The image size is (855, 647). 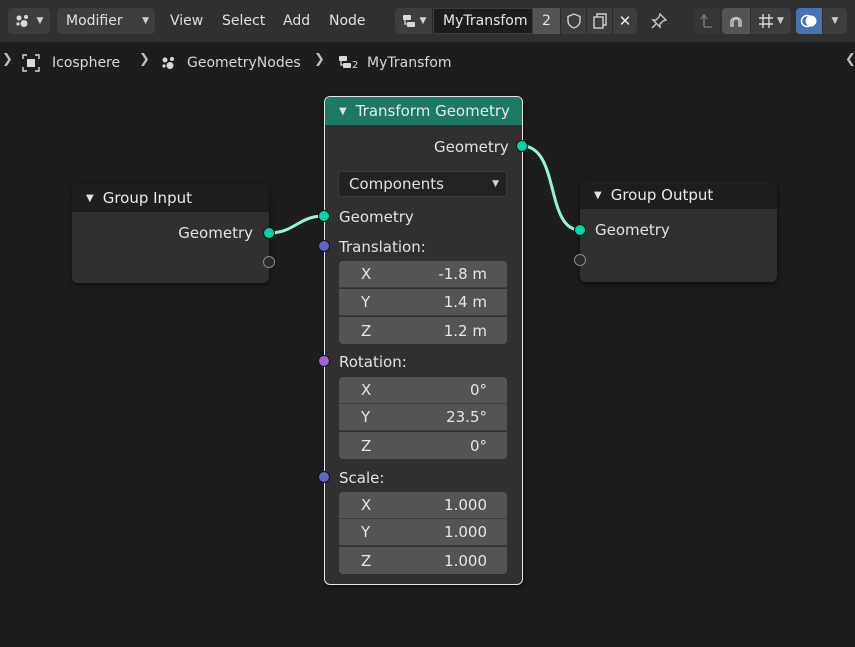 I want to click on breadcrumb-object: Icosphere, so click(x=71, y=63).